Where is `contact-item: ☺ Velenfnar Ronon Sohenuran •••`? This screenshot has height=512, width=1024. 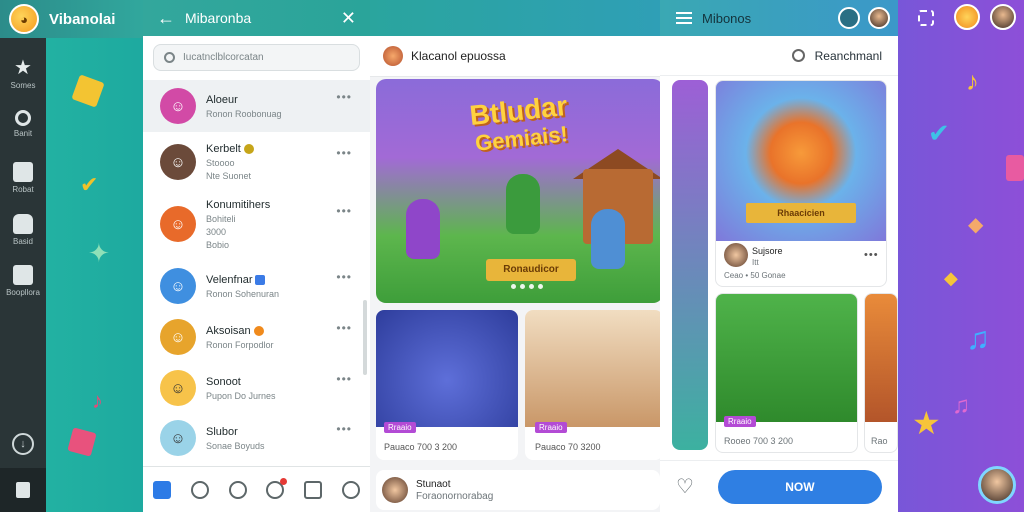 contact-item: ☺ Velenfnar Ronon Sohenuran ••• is located at coordinates (256, 286).